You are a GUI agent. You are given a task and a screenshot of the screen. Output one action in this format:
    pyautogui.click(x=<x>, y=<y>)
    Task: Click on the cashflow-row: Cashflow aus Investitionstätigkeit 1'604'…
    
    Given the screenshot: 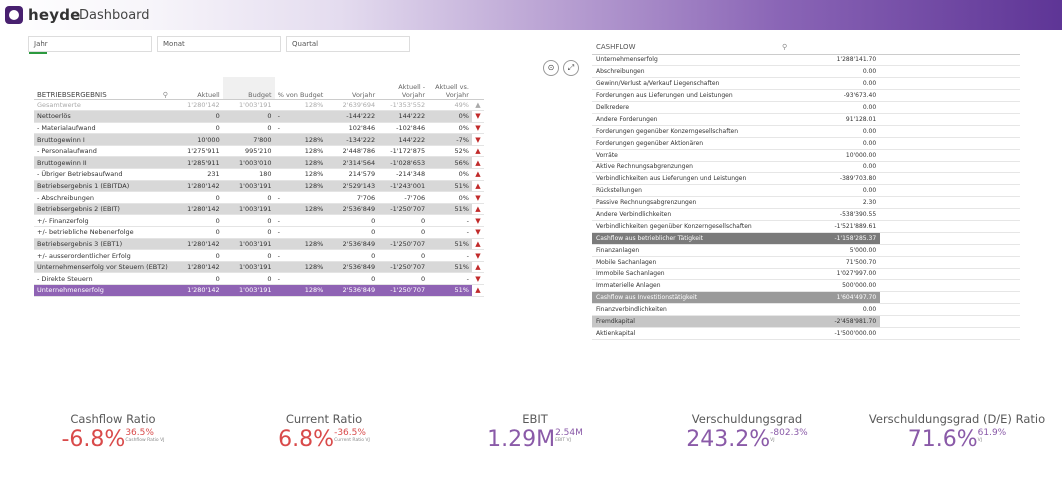 What is the action you would take?
    pyautogui.click(x=806, y=298)
    